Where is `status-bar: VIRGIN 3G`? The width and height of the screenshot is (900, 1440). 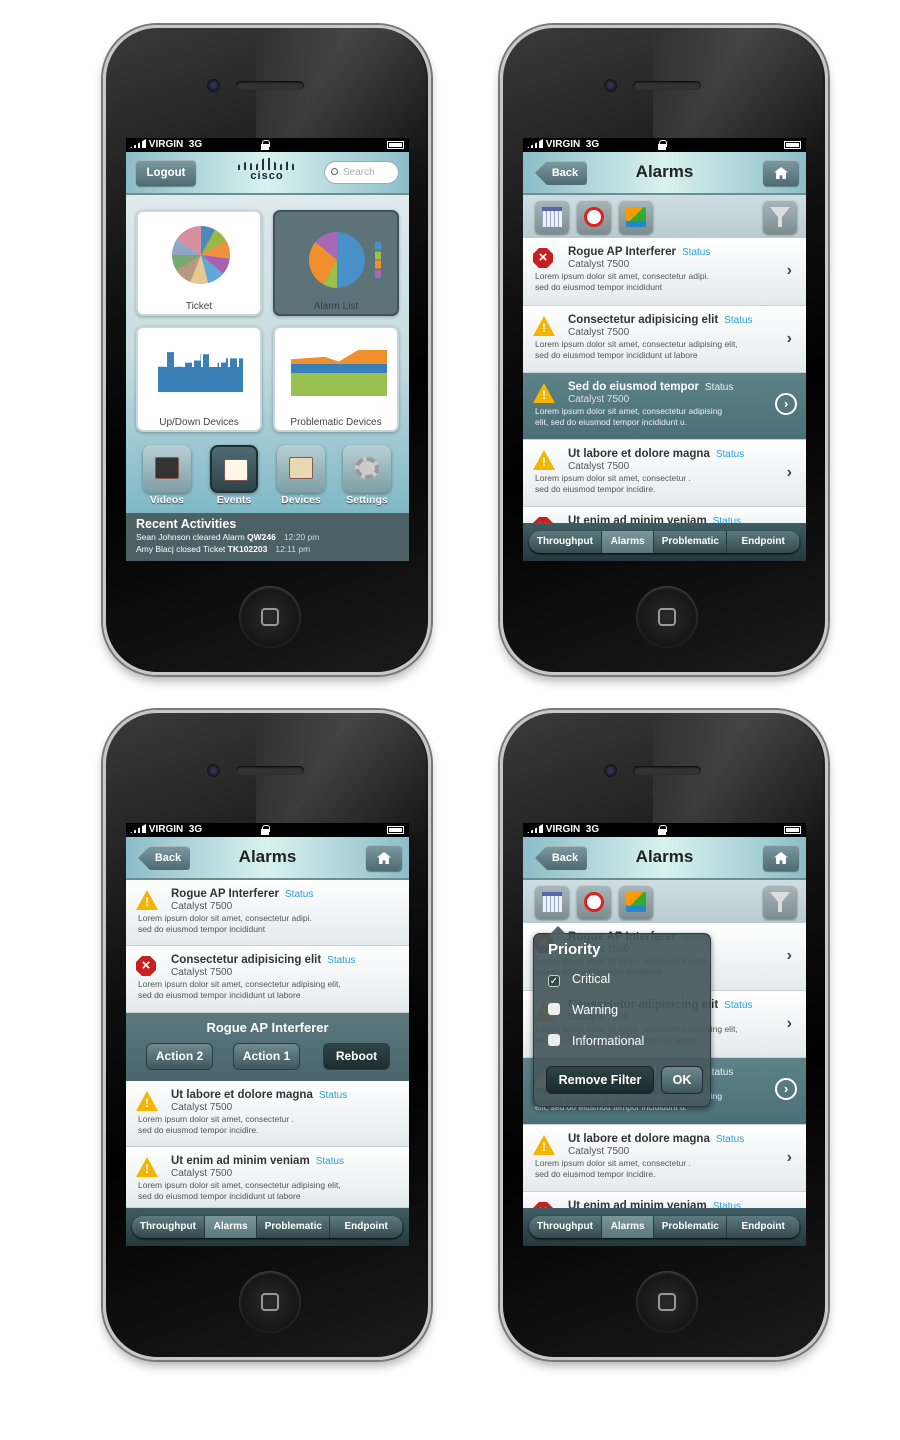
status-bar: VIRGIN 3G is located at coordinates (267, 145).